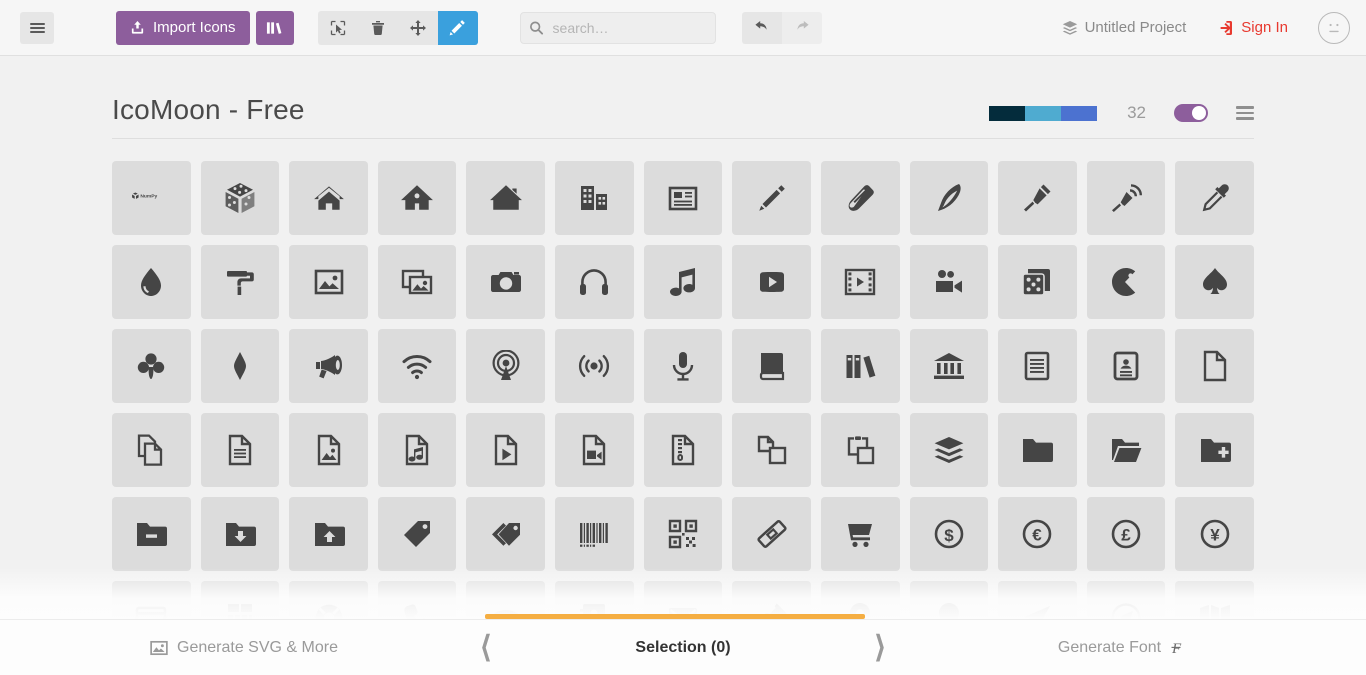 The image size is (1366, 675). I want to click on icon-library, so click(949, 366).